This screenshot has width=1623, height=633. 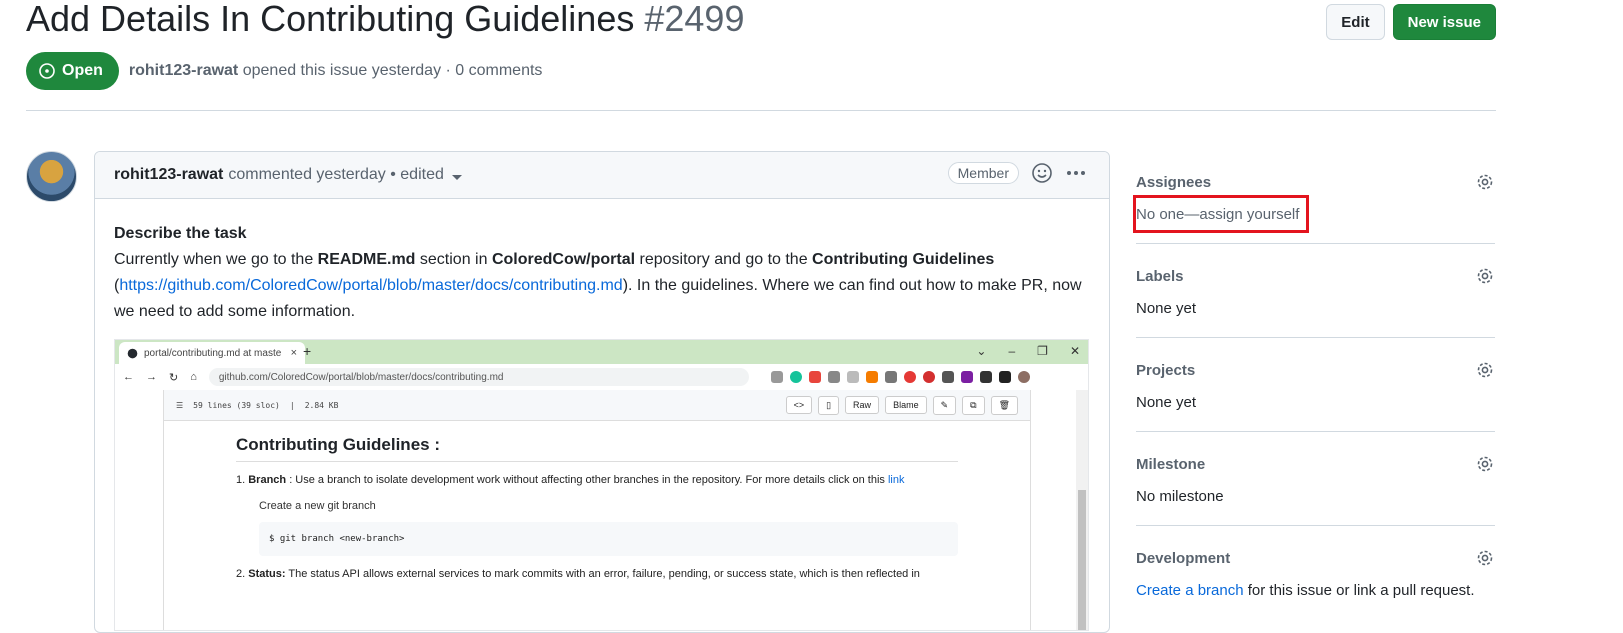 What do you see at coordinates (981, 351) in the screenshot?
I see `tab-search-icon: ⌄` at bounding box center [981, 351].